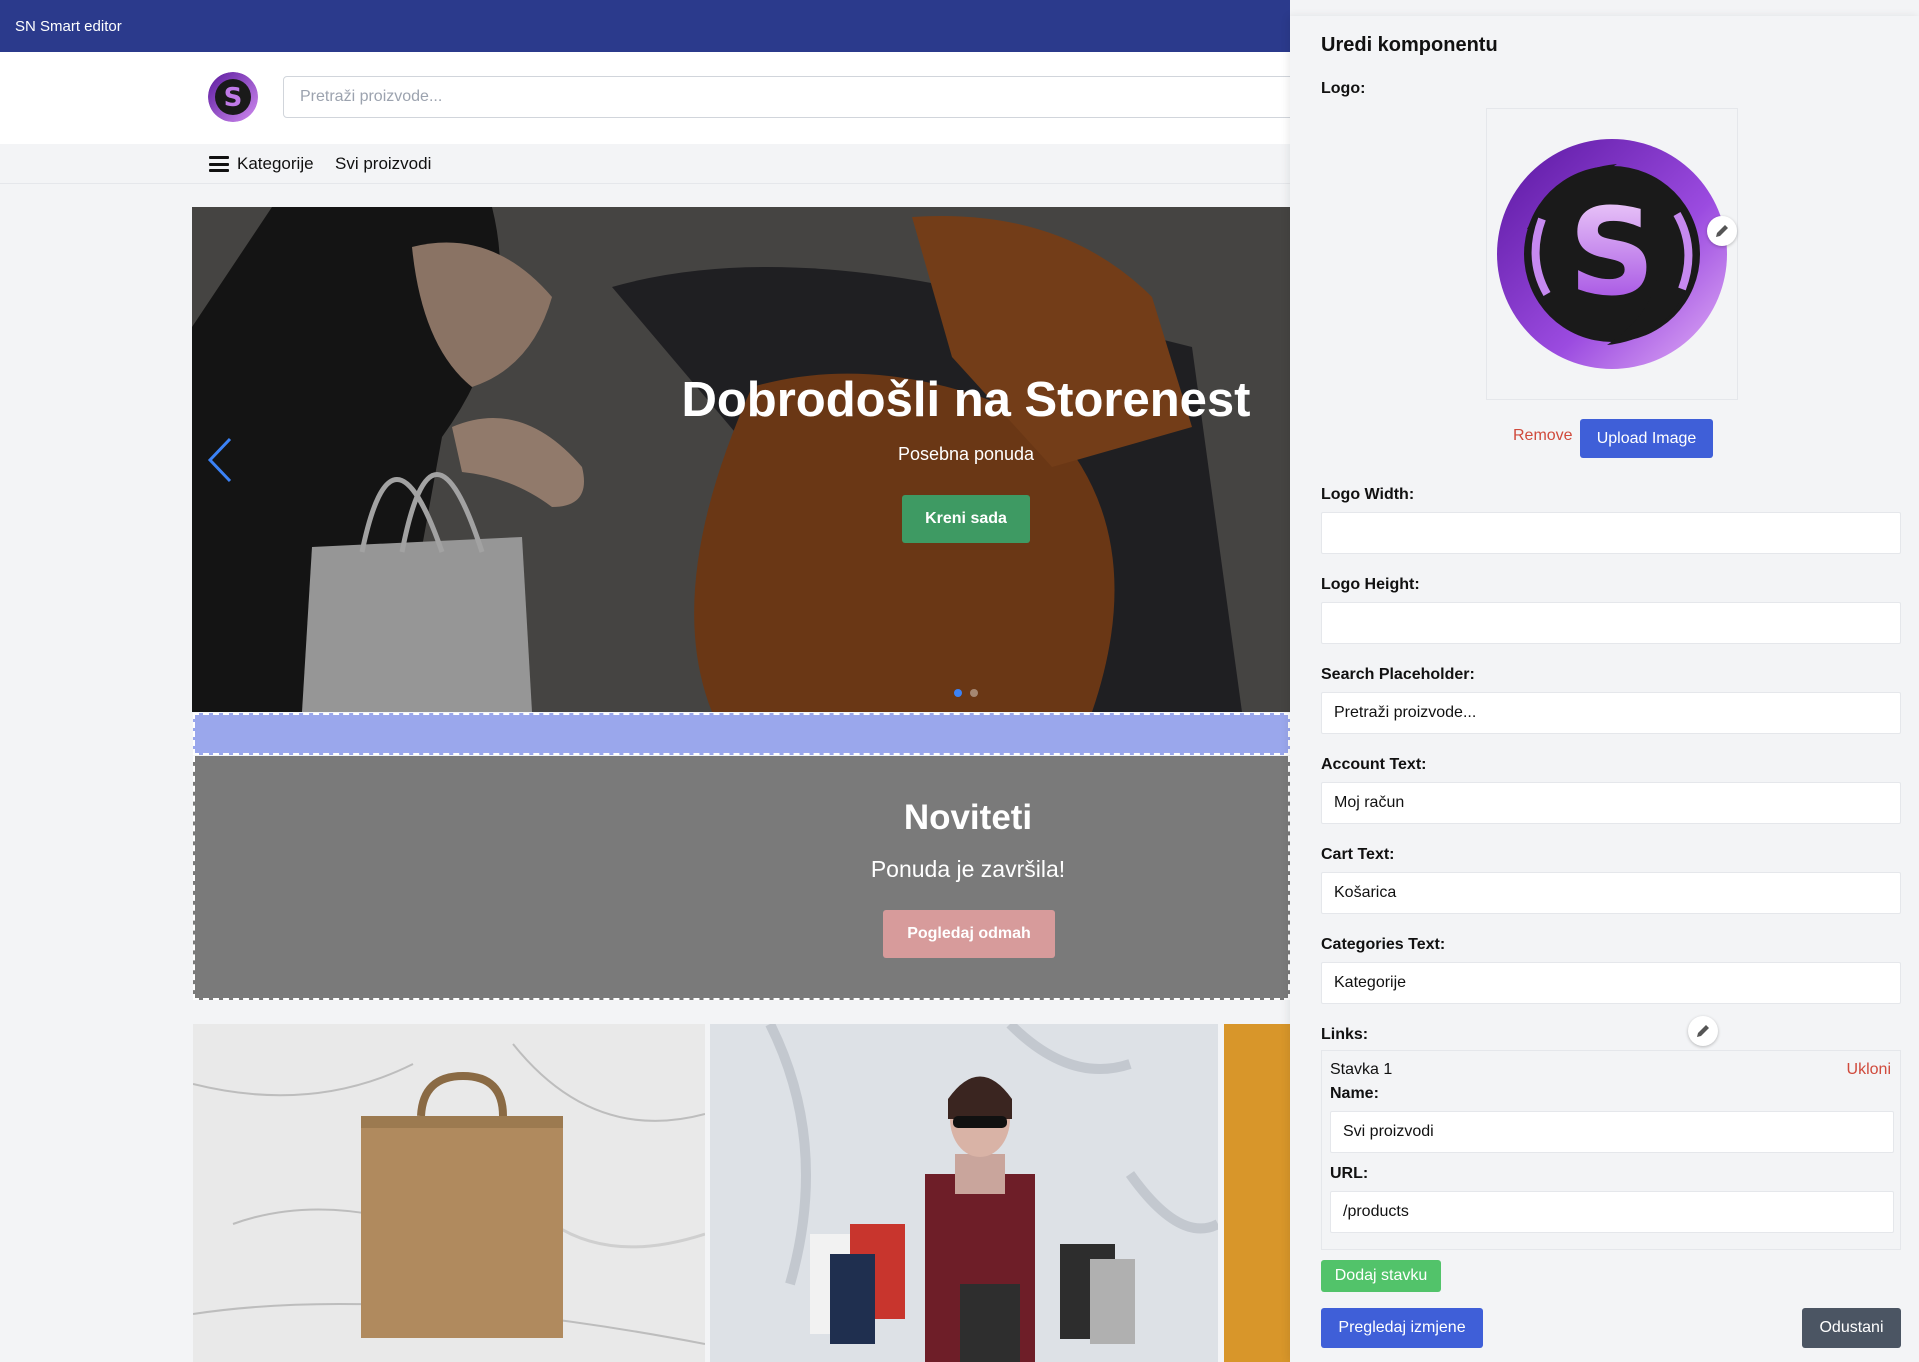 Image resolution: width=1919 pixels, height=1362 pixels. I want to click on chevron-left-icon, so click(219, 460).